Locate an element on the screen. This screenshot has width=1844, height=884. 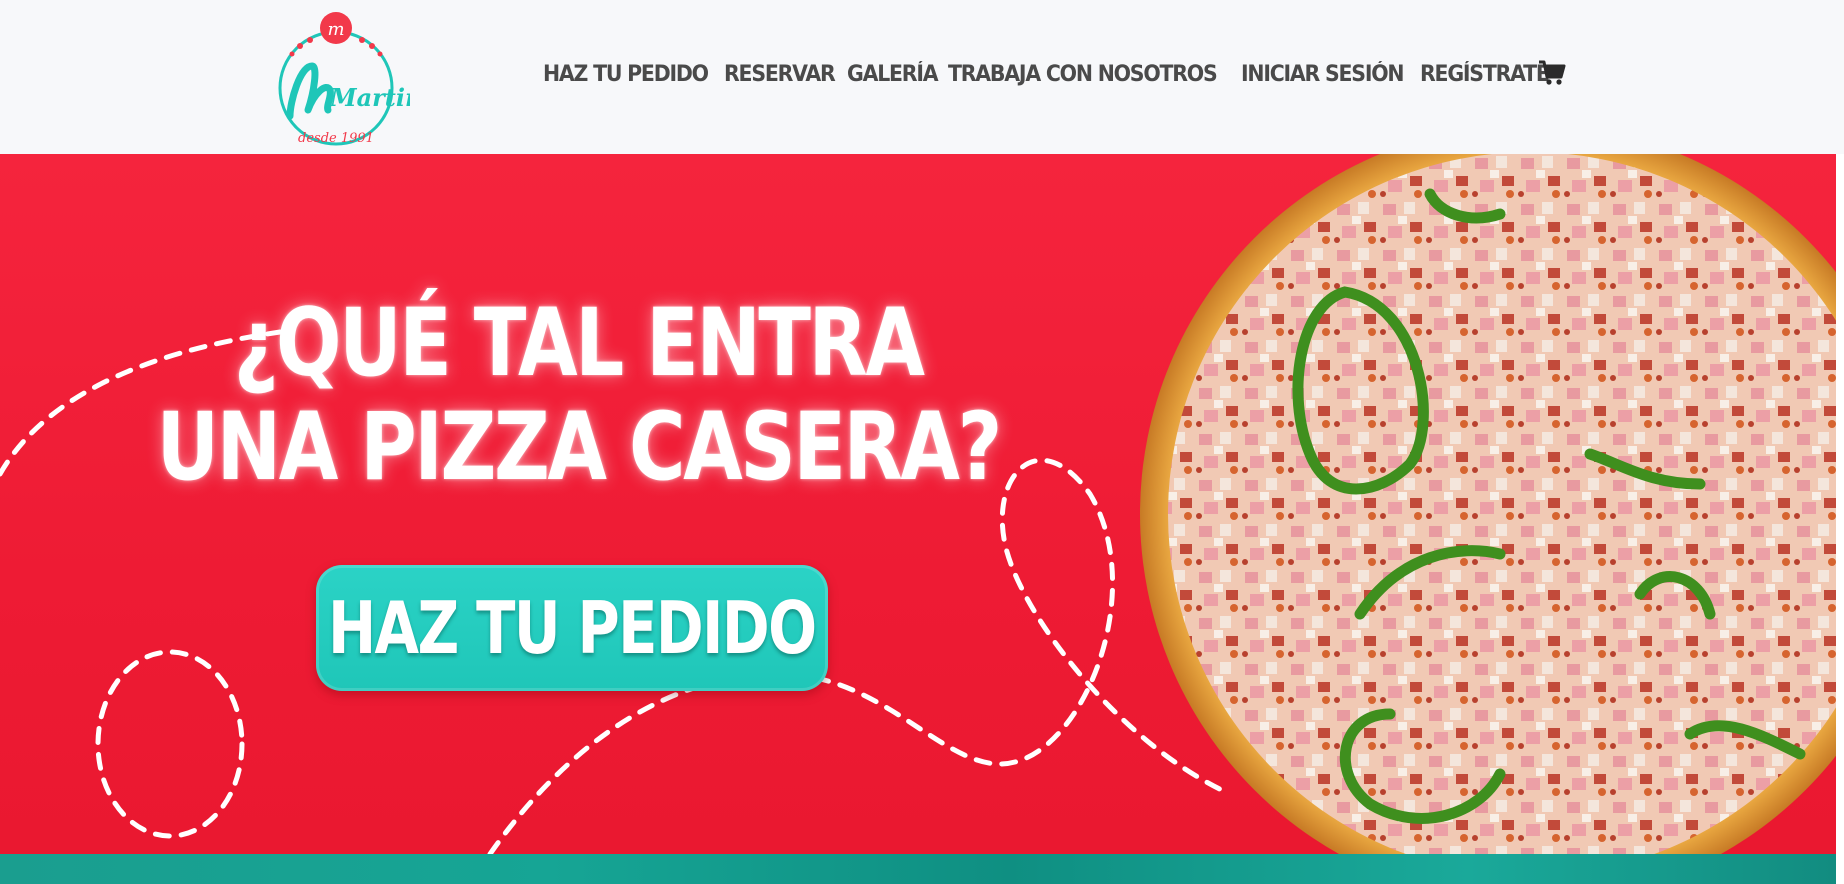
hero-headline: ¿QUÉ TAL ENTRA UNA PIZZA CASERA? is located at coordinates (578, 396).